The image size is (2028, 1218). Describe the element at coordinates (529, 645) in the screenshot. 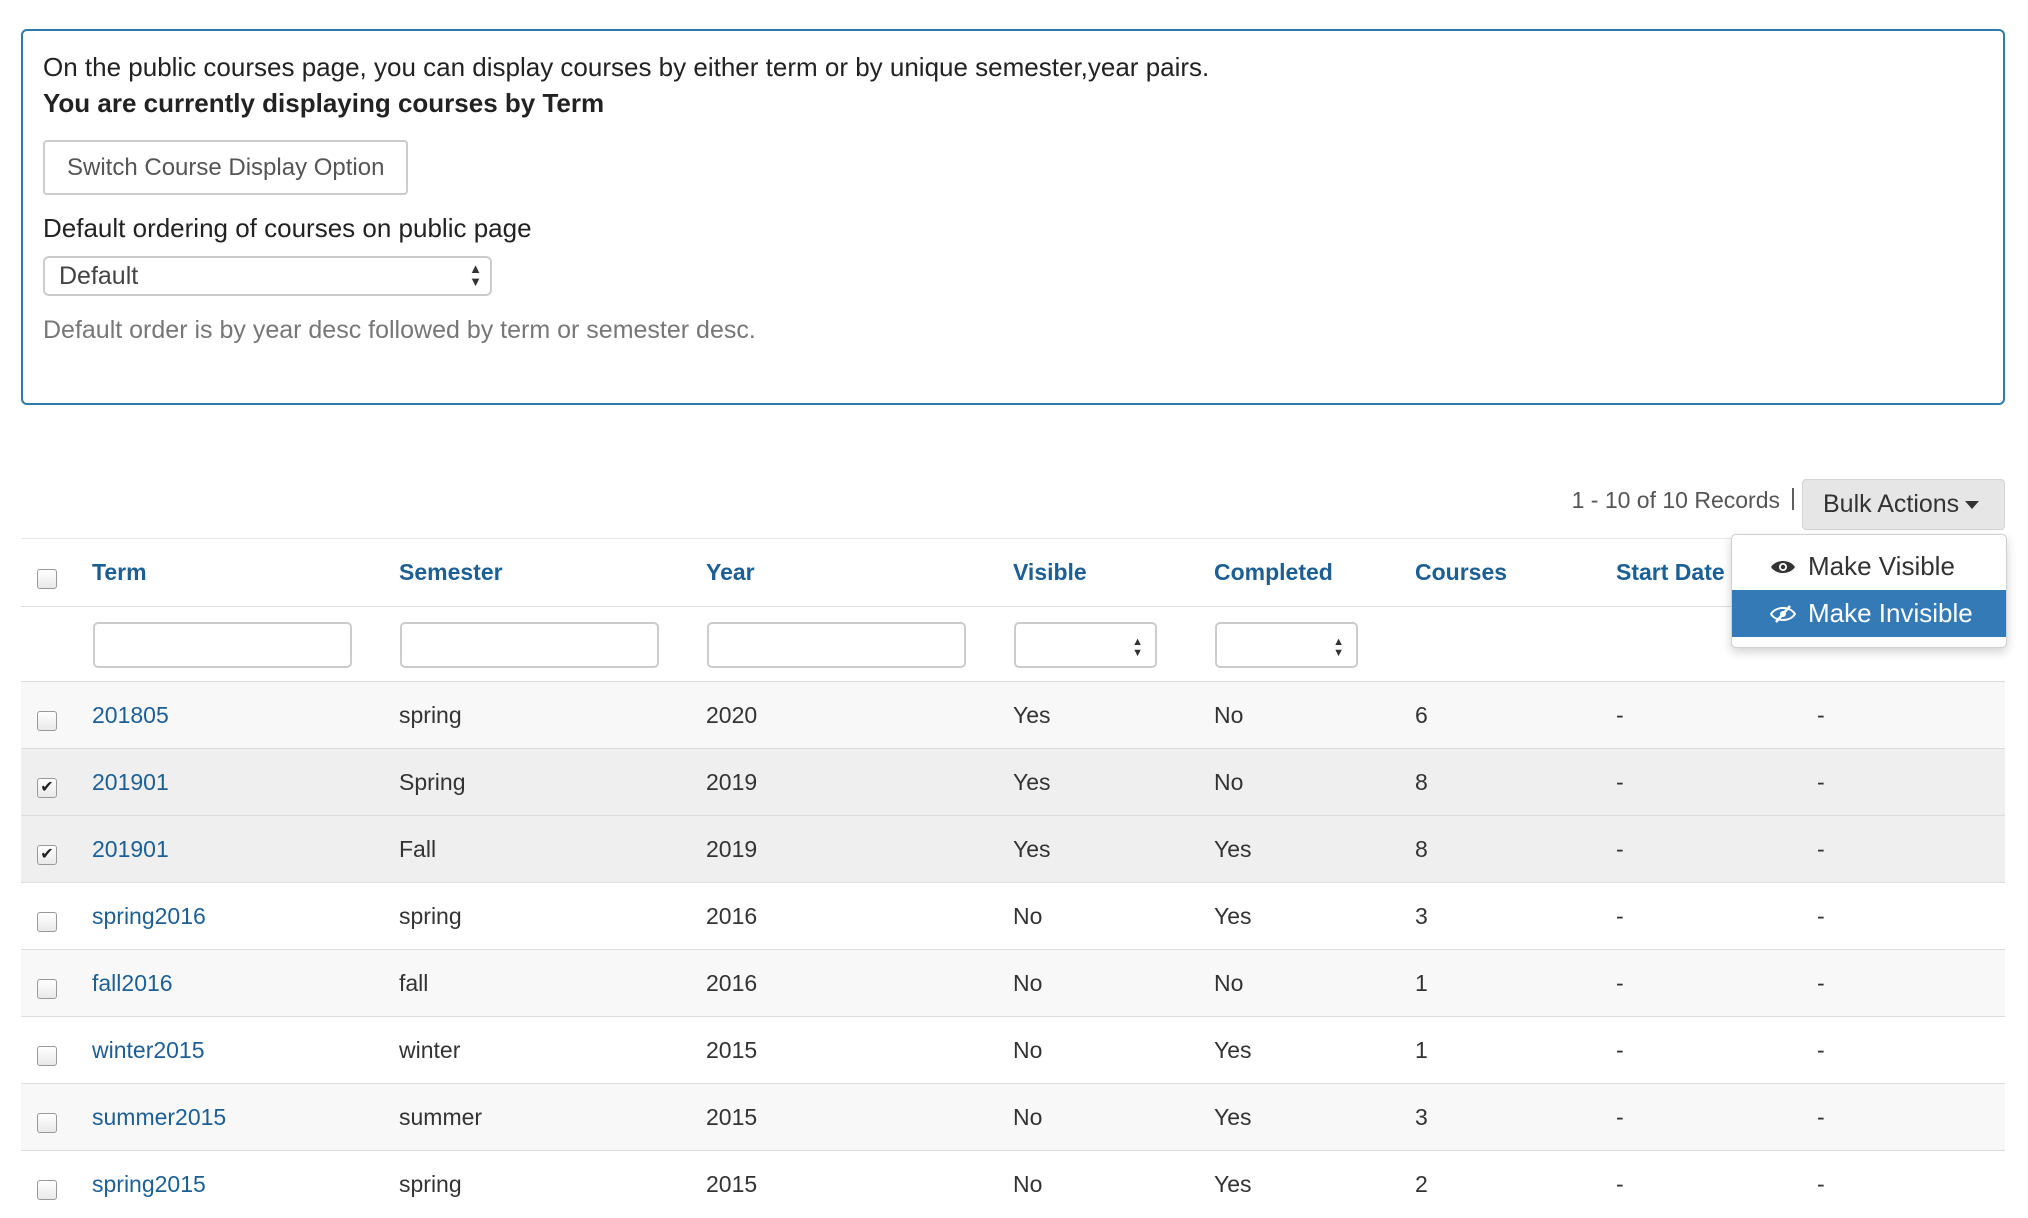

I see `semester-filter-input` at that location.